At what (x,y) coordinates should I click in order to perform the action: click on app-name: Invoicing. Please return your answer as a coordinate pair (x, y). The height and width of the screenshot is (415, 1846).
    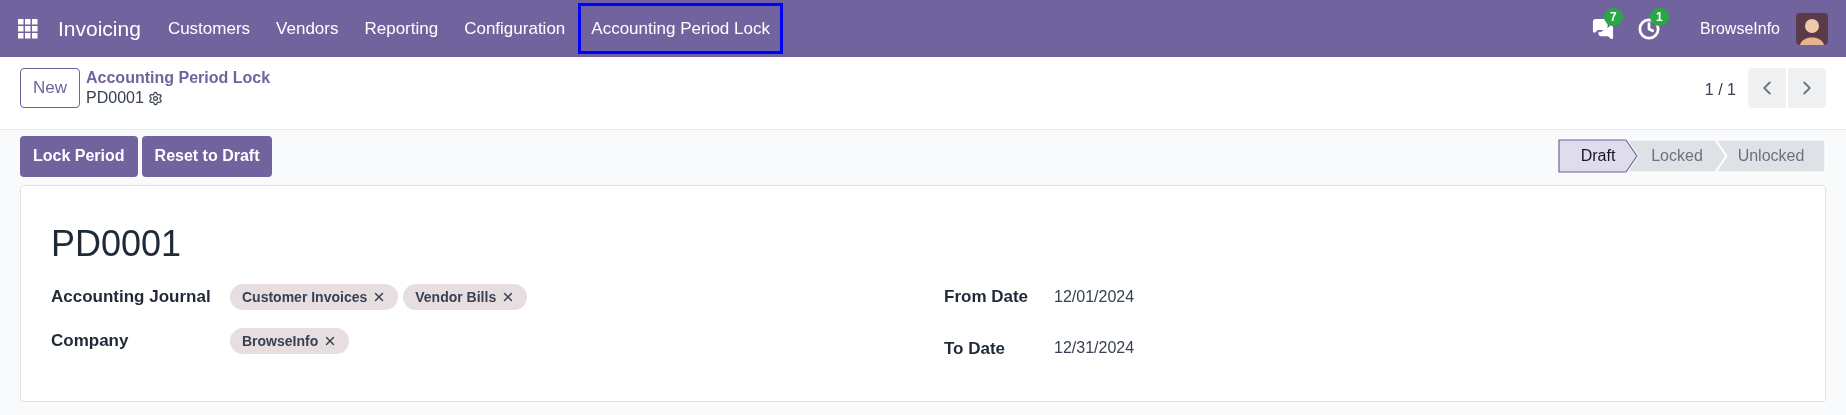
    Looking at the image, I should click on (99, 28).